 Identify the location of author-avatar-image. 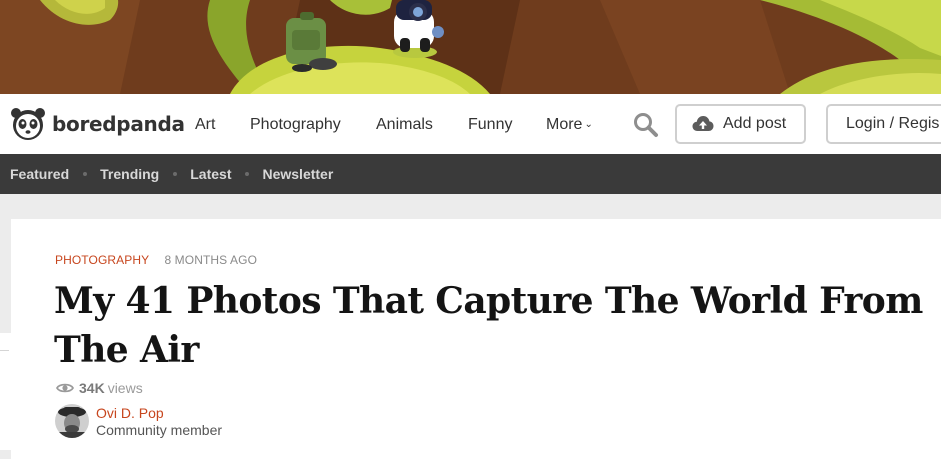
(72, 421).